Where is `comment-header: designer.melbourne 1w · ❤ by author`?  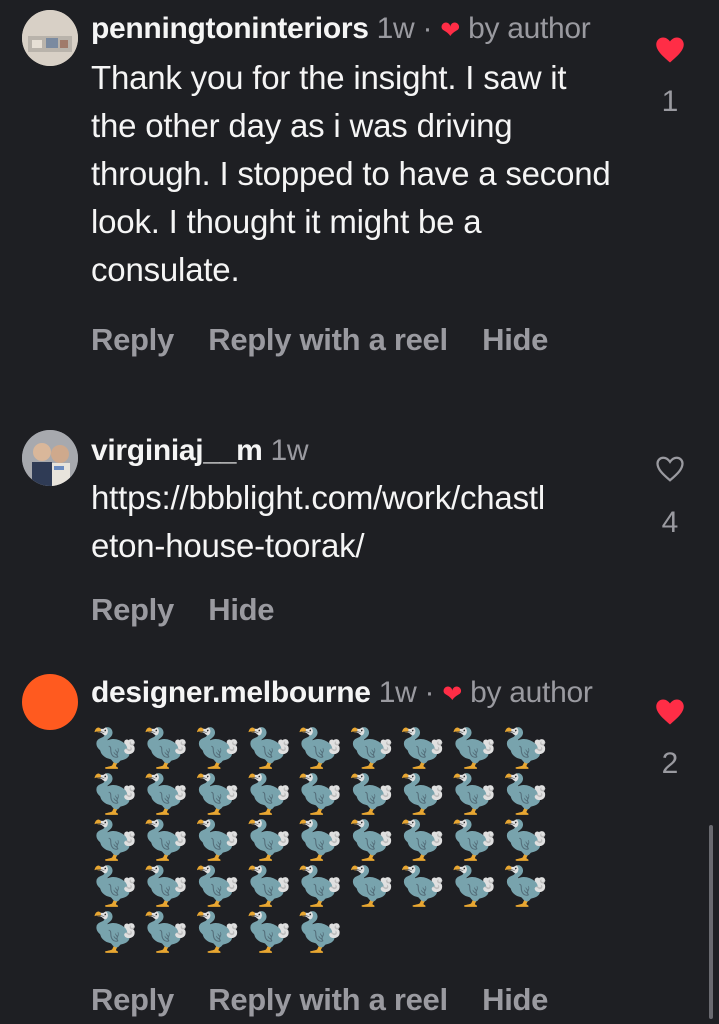 comment-header: designer.melbourne 1w · ❤ by author is located at coordinates (351, 694).